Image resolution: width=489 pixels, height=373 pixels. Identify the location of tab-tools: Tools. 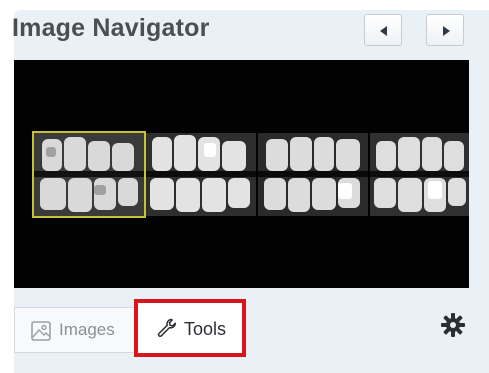
(190, 328).